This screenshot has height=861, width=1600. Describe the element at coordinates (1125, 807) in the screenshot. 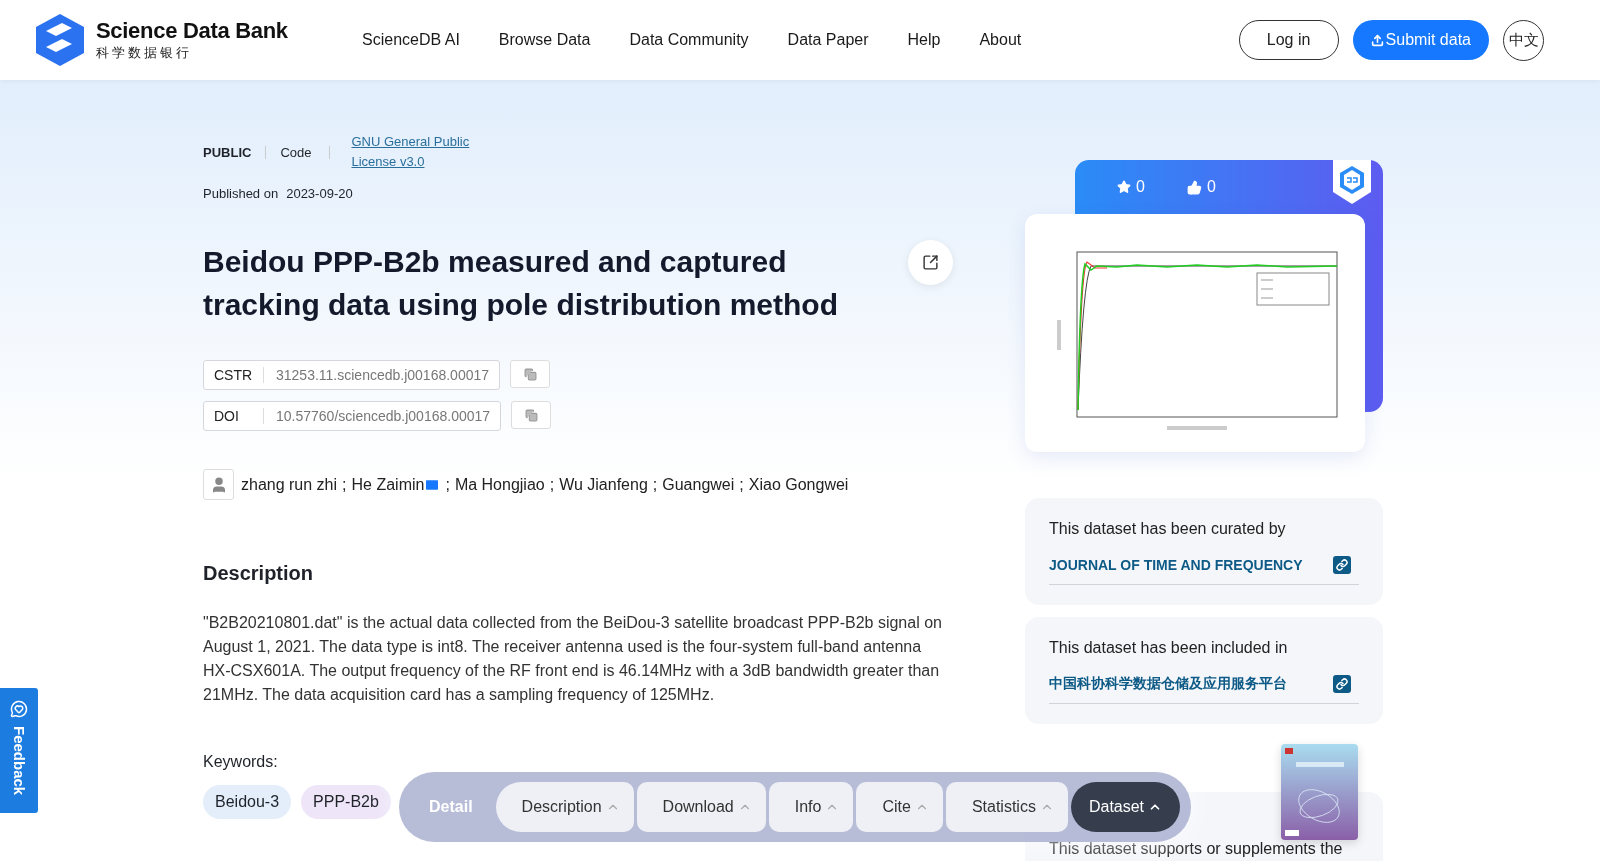

I see `section-tab: Dataset` at that location.